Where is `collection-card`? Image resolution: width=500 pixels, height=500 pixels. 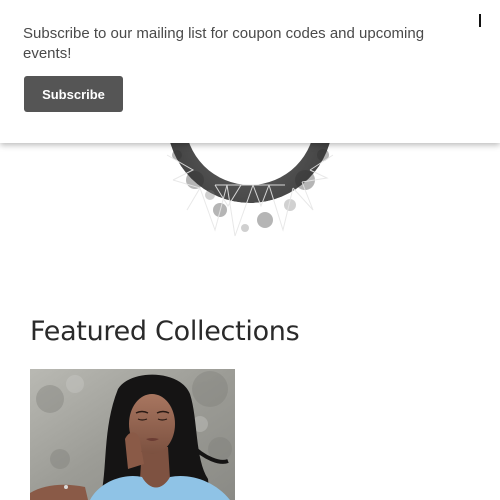 collection-card is located at coordinates (132, 434).